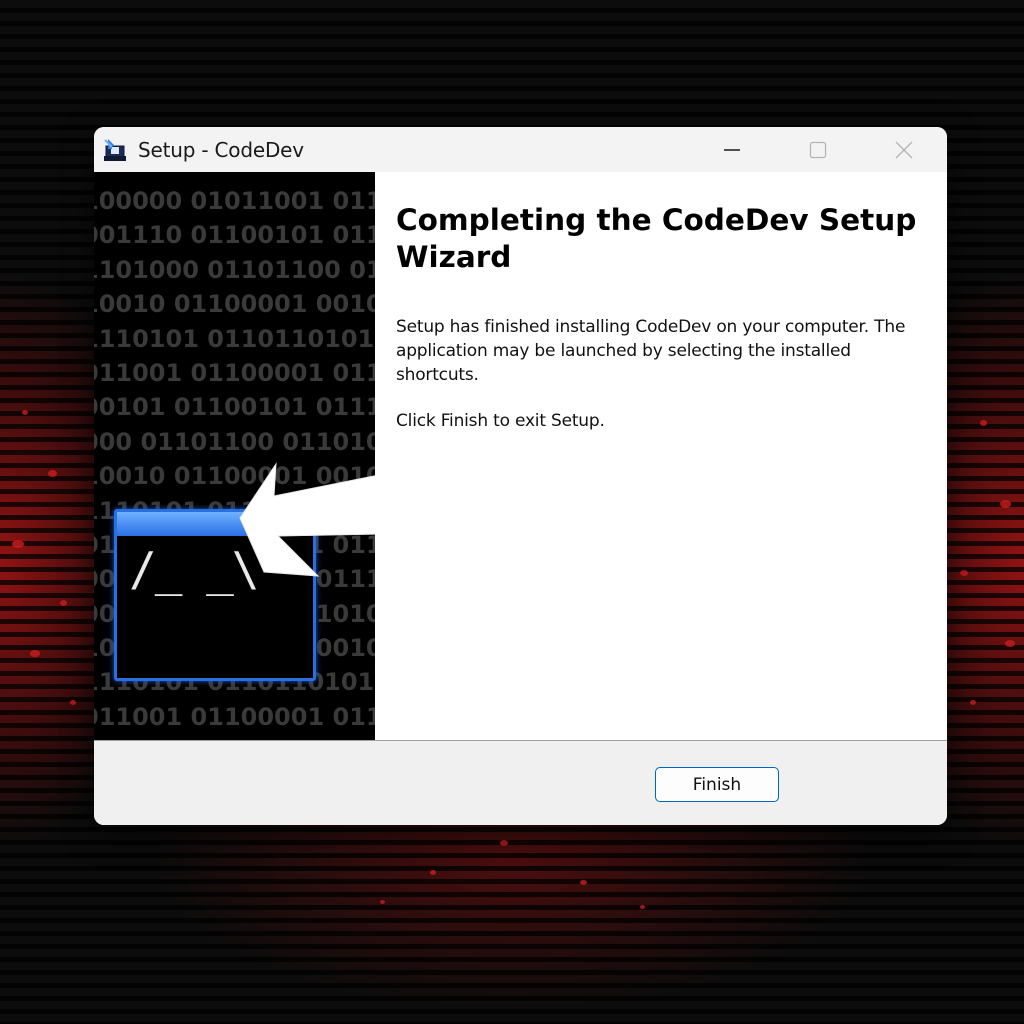  I want to click on setup-installer-icon, so click(115, 150).